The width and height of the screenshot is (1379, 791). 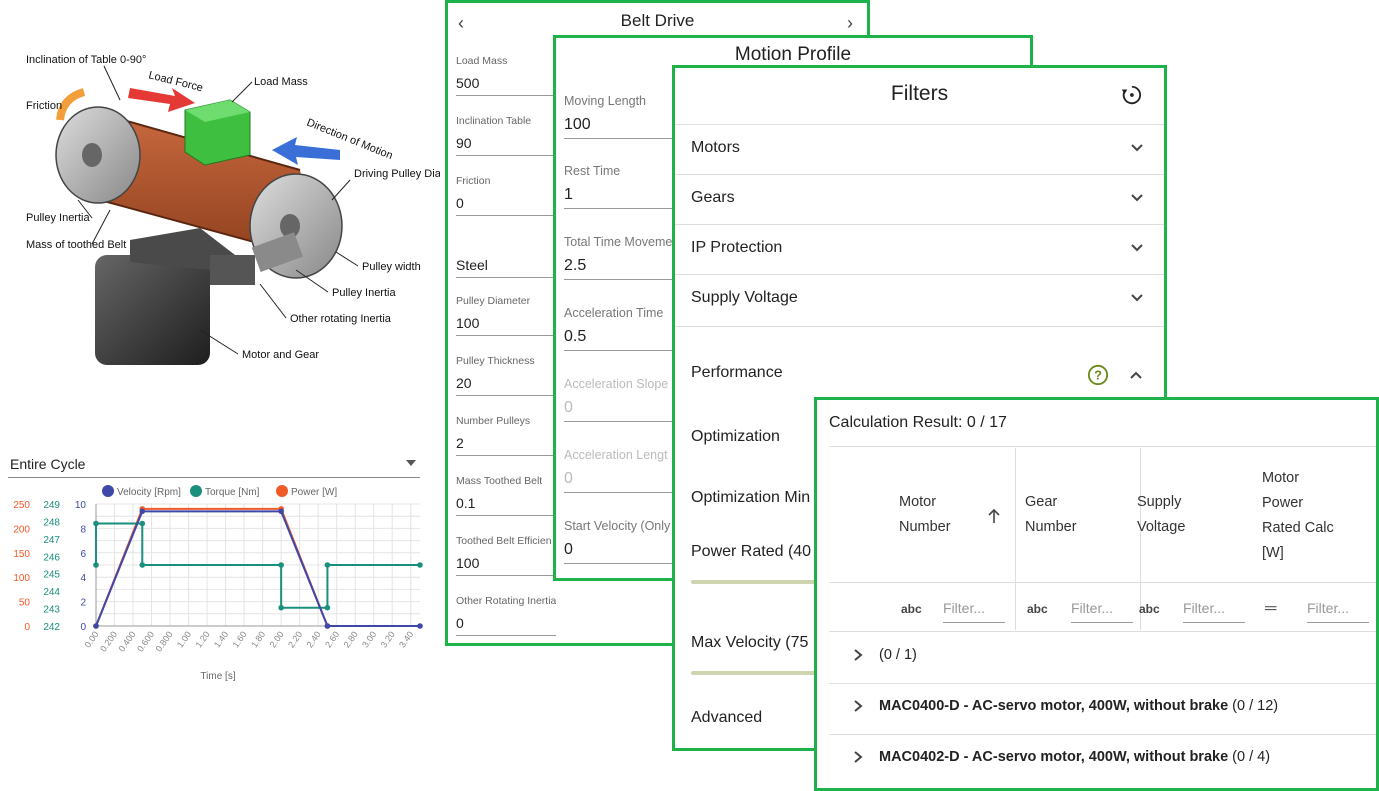 I want to click on belt-field-value: 0.1, so click(x=506, y=503).